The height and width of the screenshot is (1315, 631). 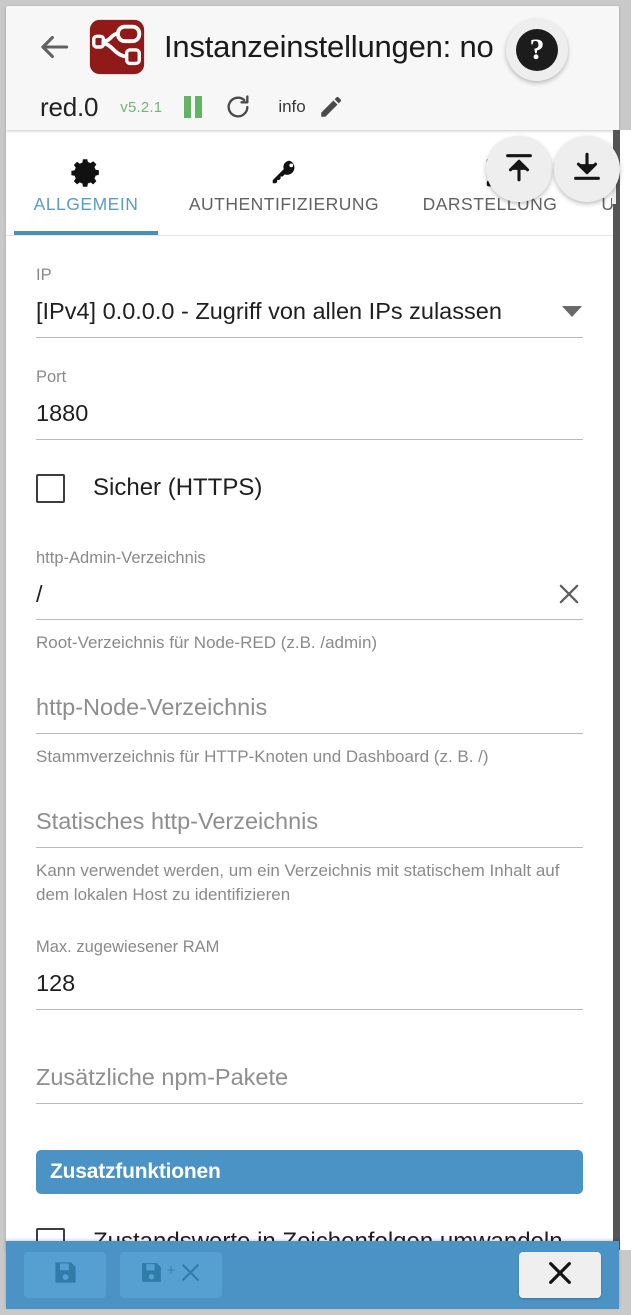 I want to click on tab-label: AUTHENTIFIZIERUNG, so click(x=284, y=204).